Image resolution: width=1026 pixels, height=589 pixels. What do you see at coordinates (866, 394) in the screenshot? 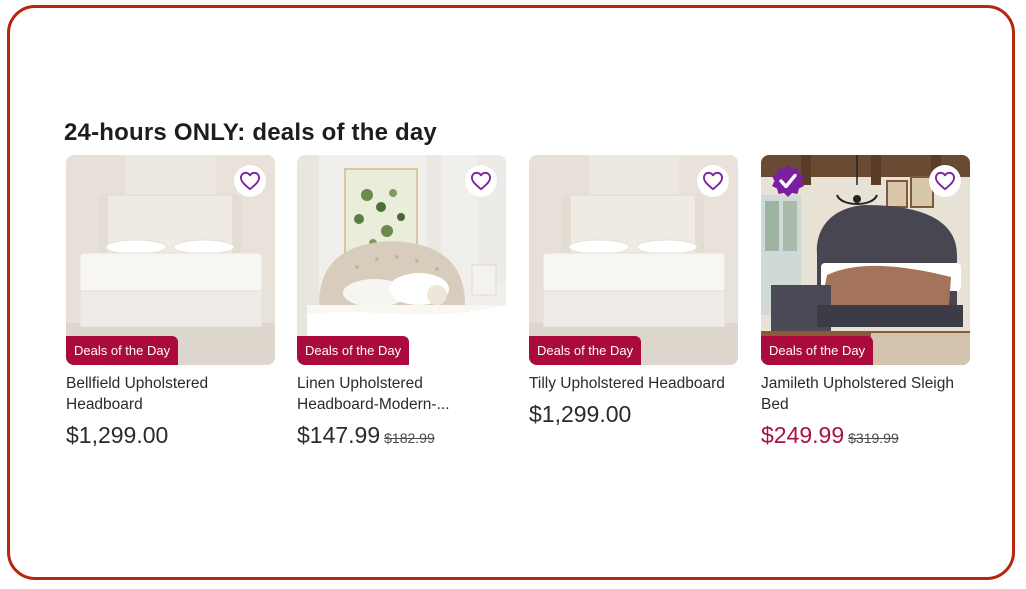
I see `product-name: Jamileth Upholstered Sleigh Bed` at bounding box center [866, 394].